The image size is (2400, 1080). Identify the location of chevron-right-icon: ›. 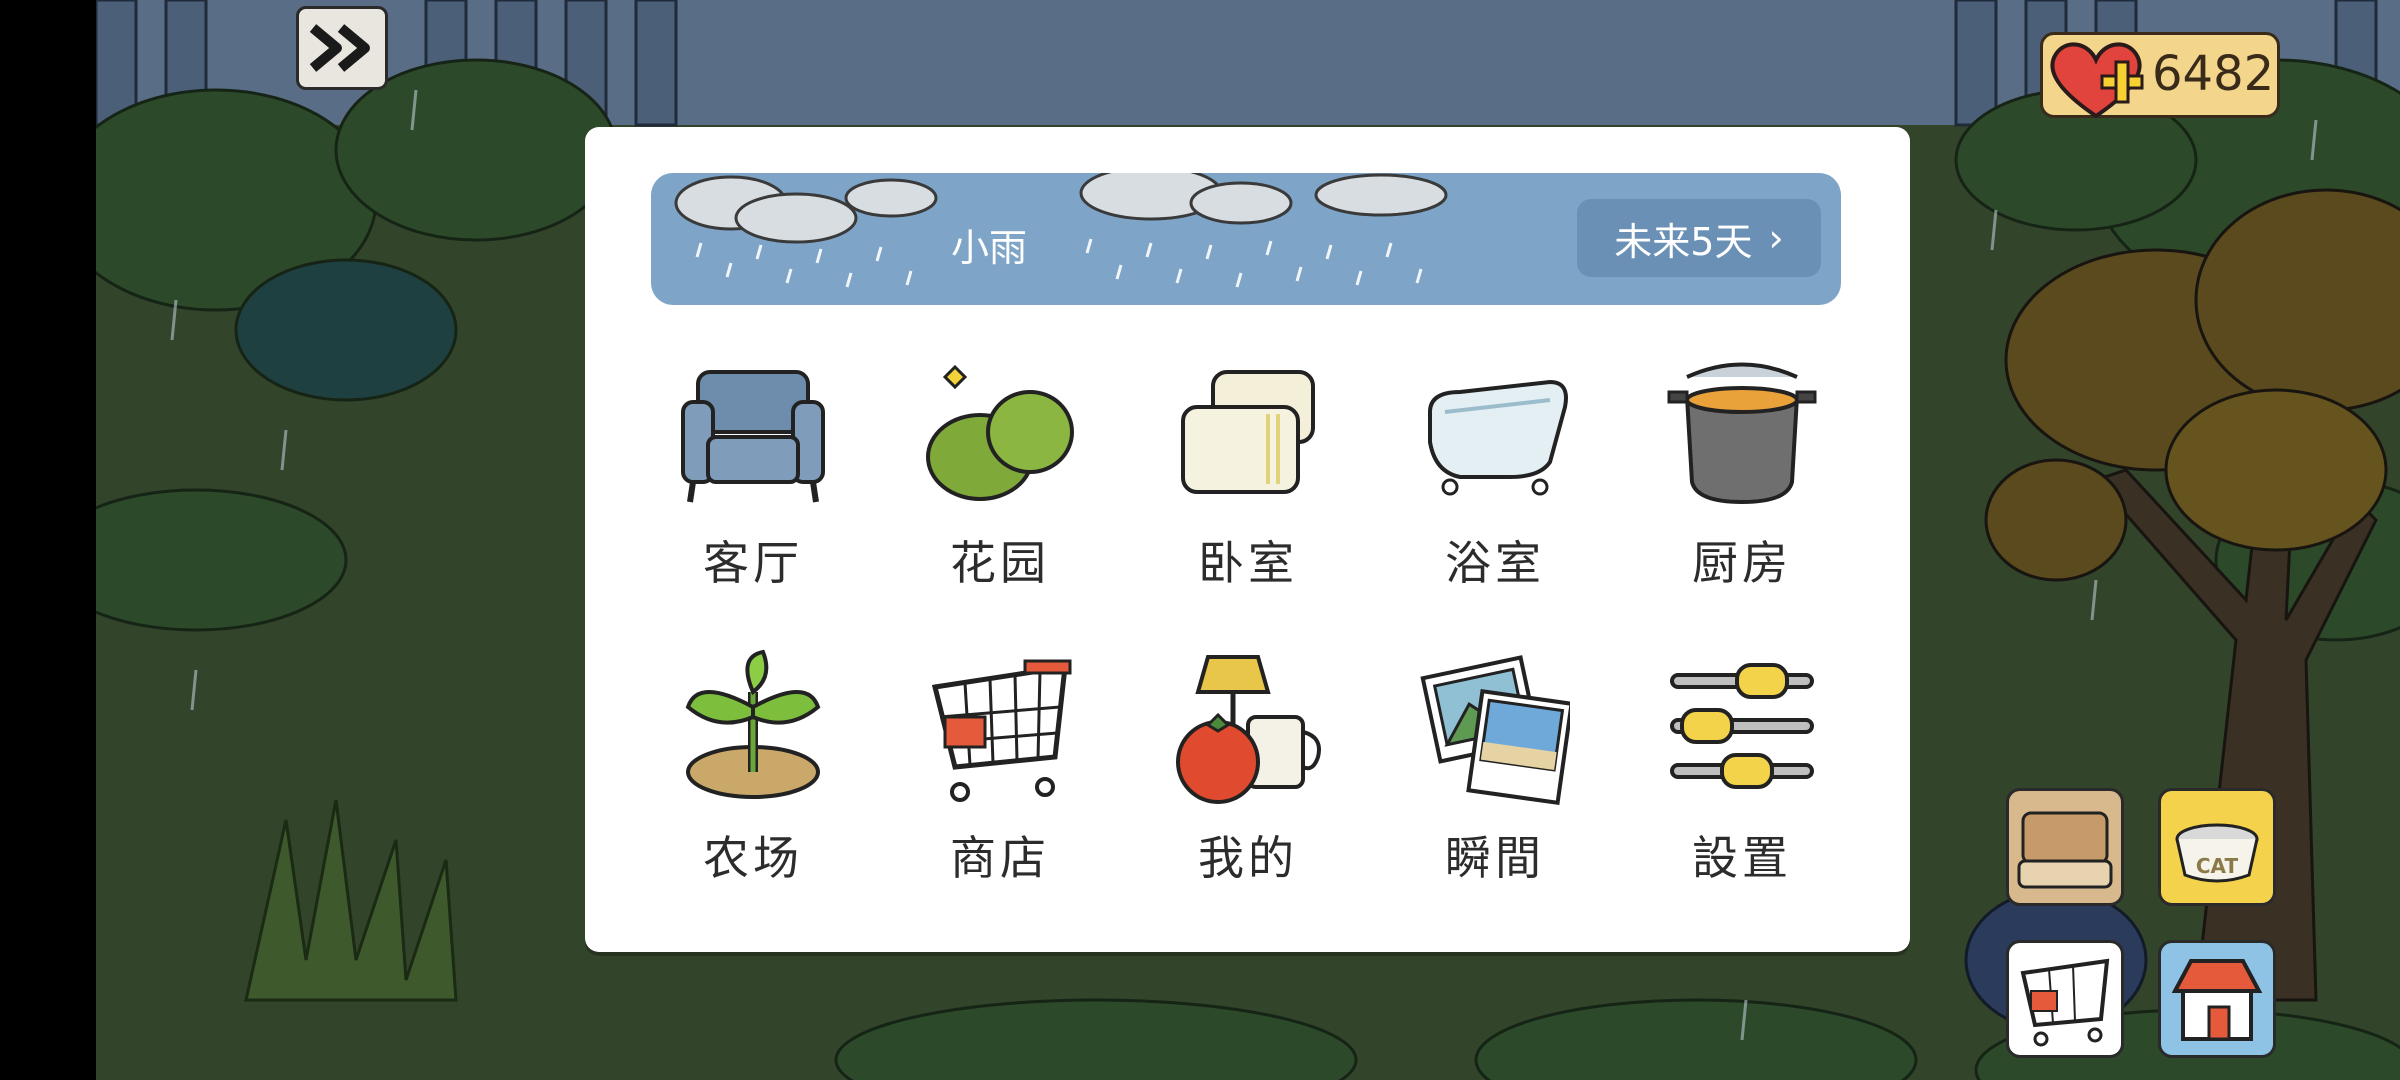
(1776, 238).